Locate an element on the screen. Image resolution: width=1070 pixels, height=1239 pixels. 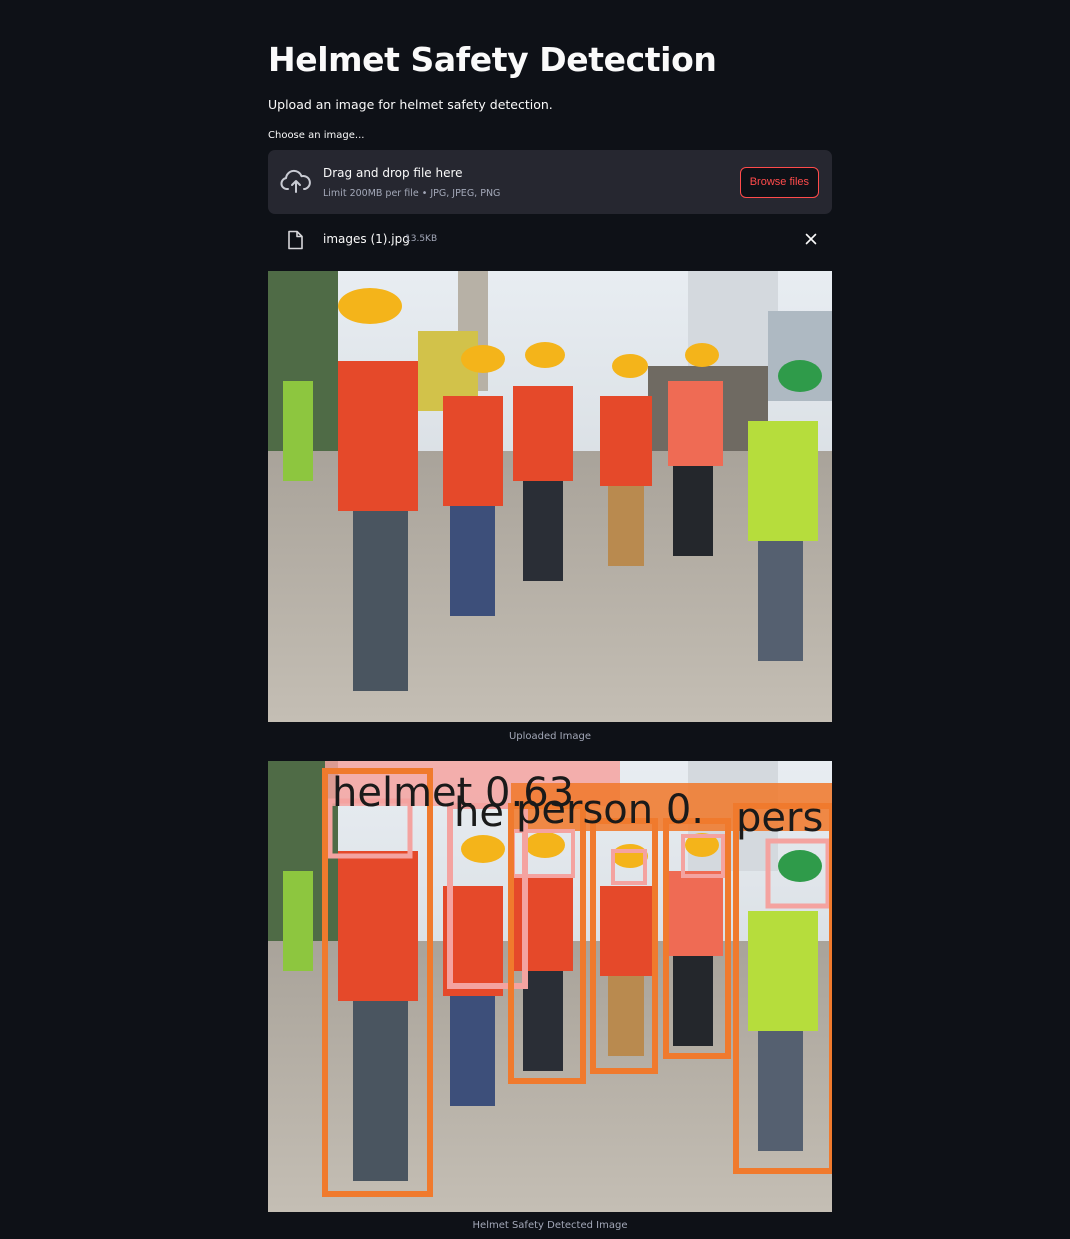
file-icon is located at coordinates (295, 240).